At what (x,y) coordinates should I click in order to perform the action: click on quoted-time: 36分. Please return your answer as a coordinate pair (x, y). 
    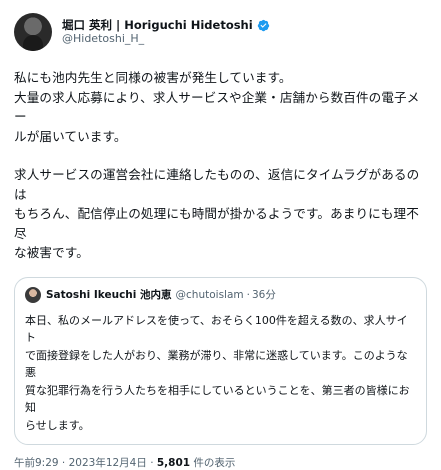
    Looking at the image, I should click on (263, 295).